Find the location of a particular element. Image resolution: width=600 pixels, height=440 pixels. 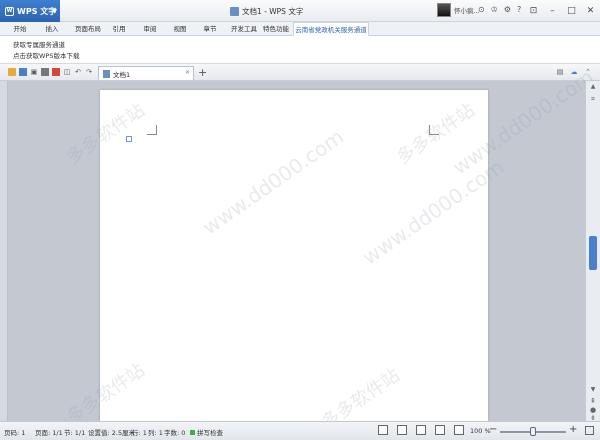

window-controls: ⊡ – □ ✕ is located at coordinates (562, 11).